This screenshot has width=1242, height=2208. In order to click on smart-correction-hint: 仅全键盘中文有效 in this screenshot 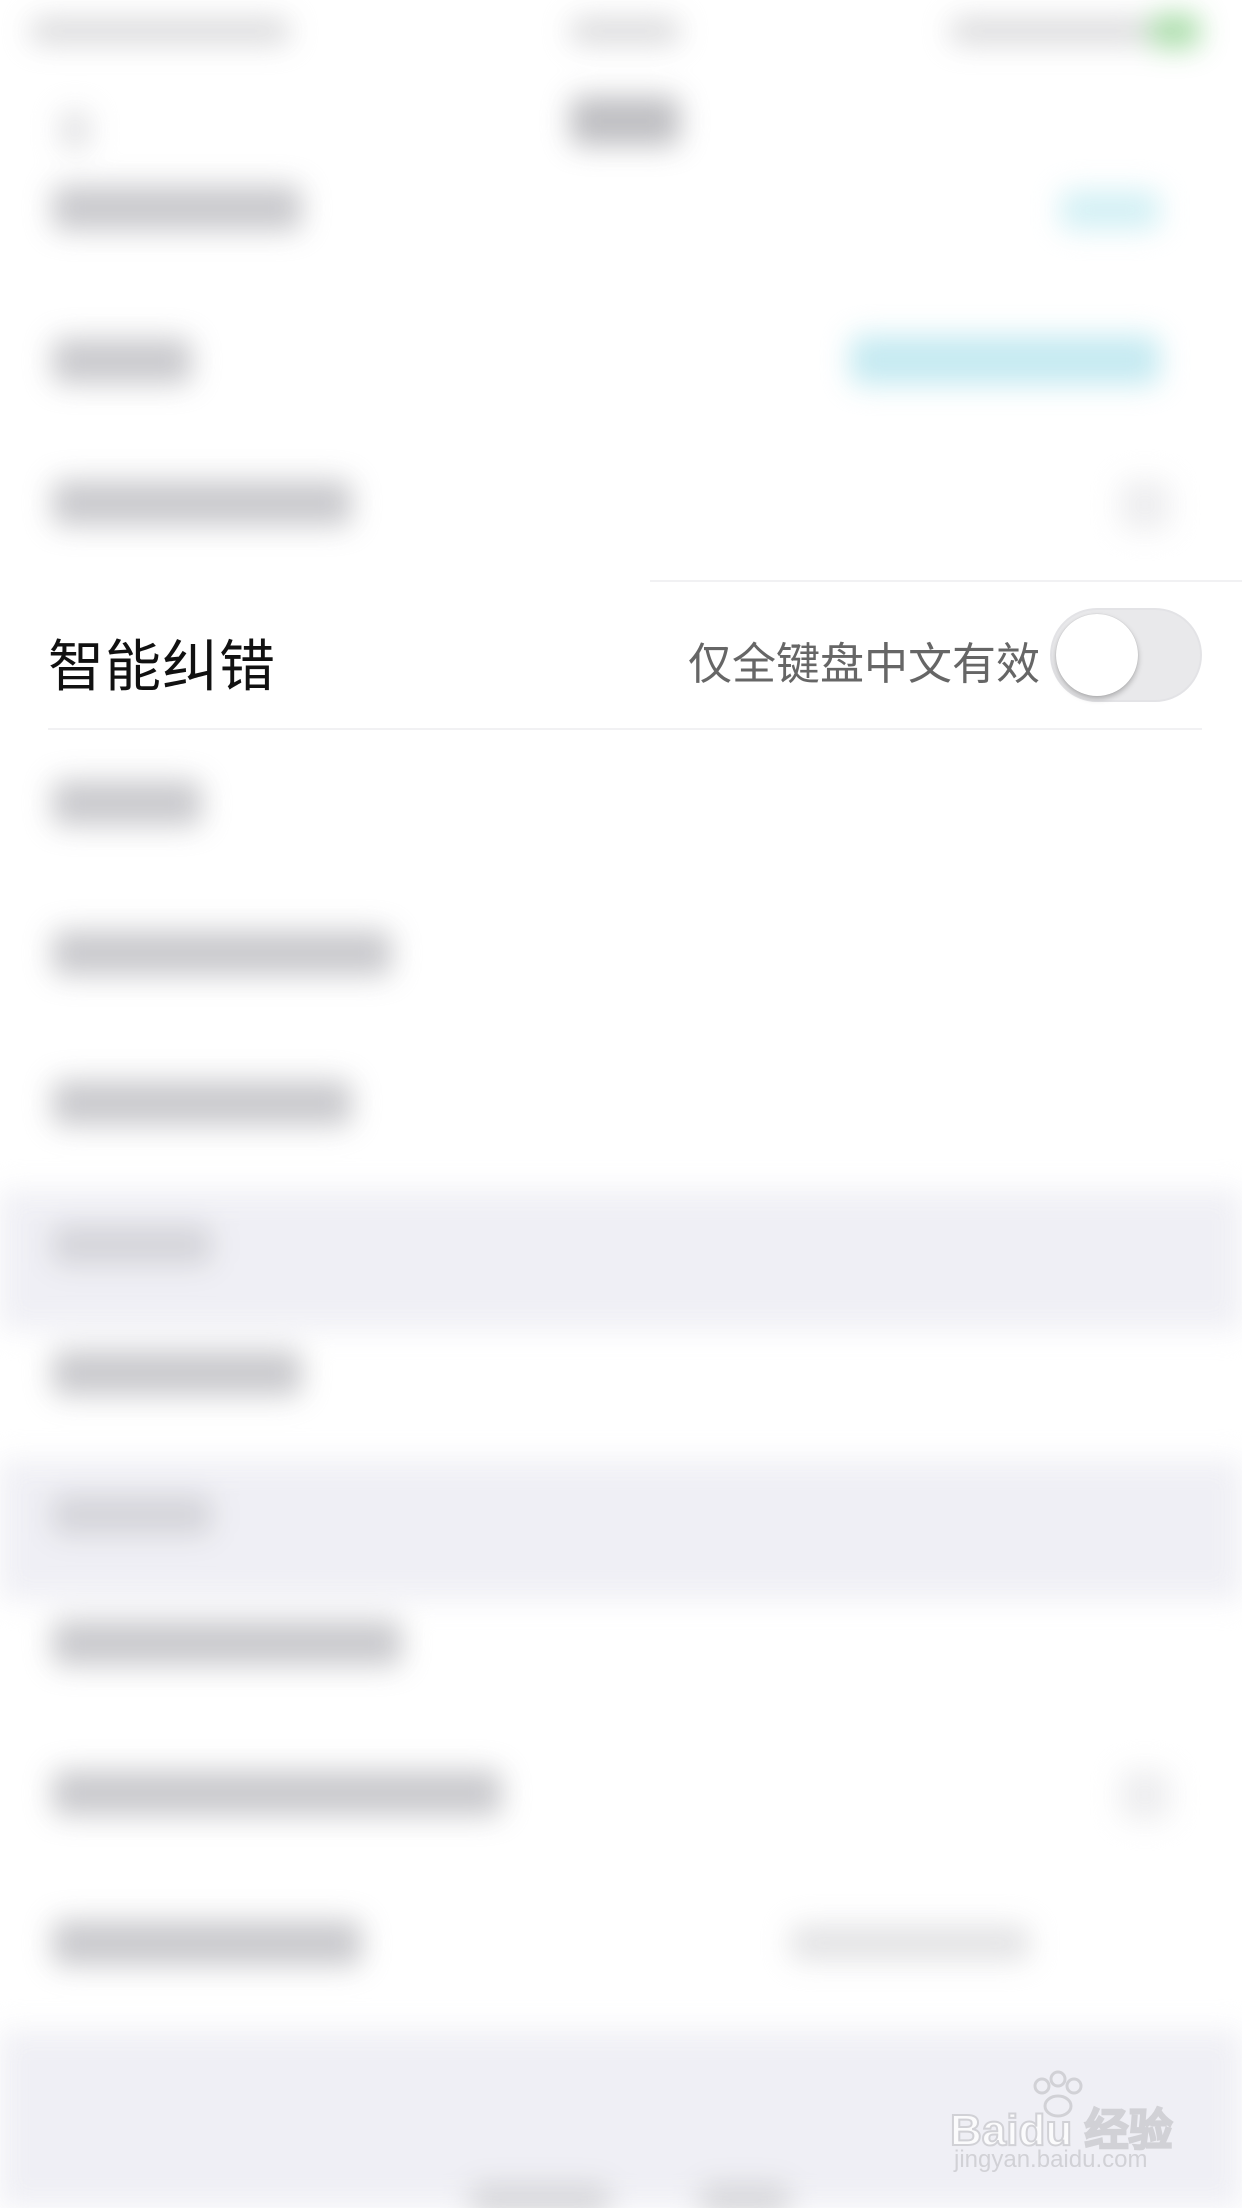, I will do `click(864, 664)`.